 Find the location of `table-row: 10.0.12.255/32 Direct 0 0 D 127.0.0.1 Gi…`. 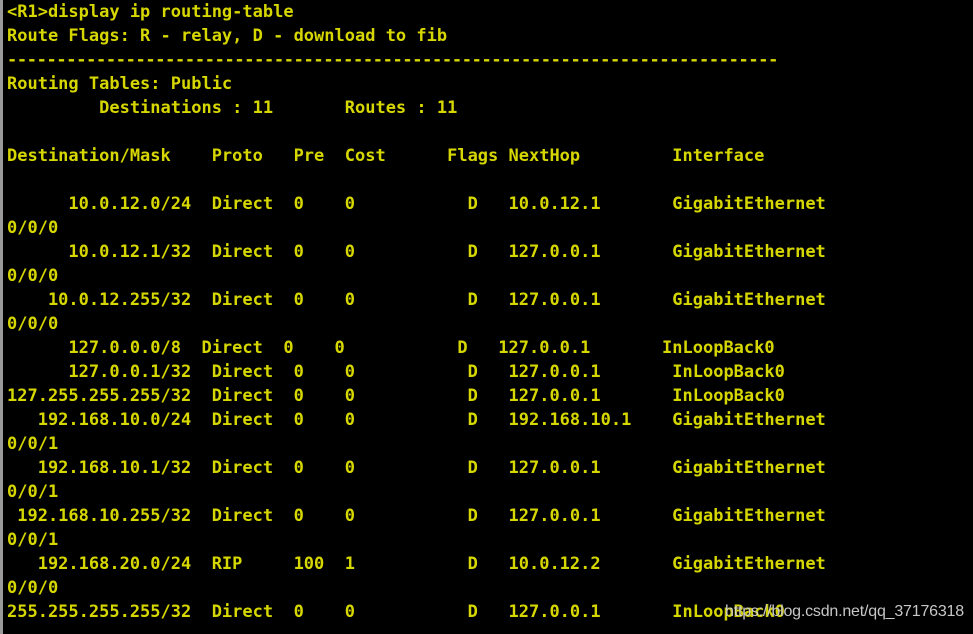

table-row: 10.0.12.255/32 Direct 0 0 D 127.0.0.1 Gi… is located at coordinates (416, 300).